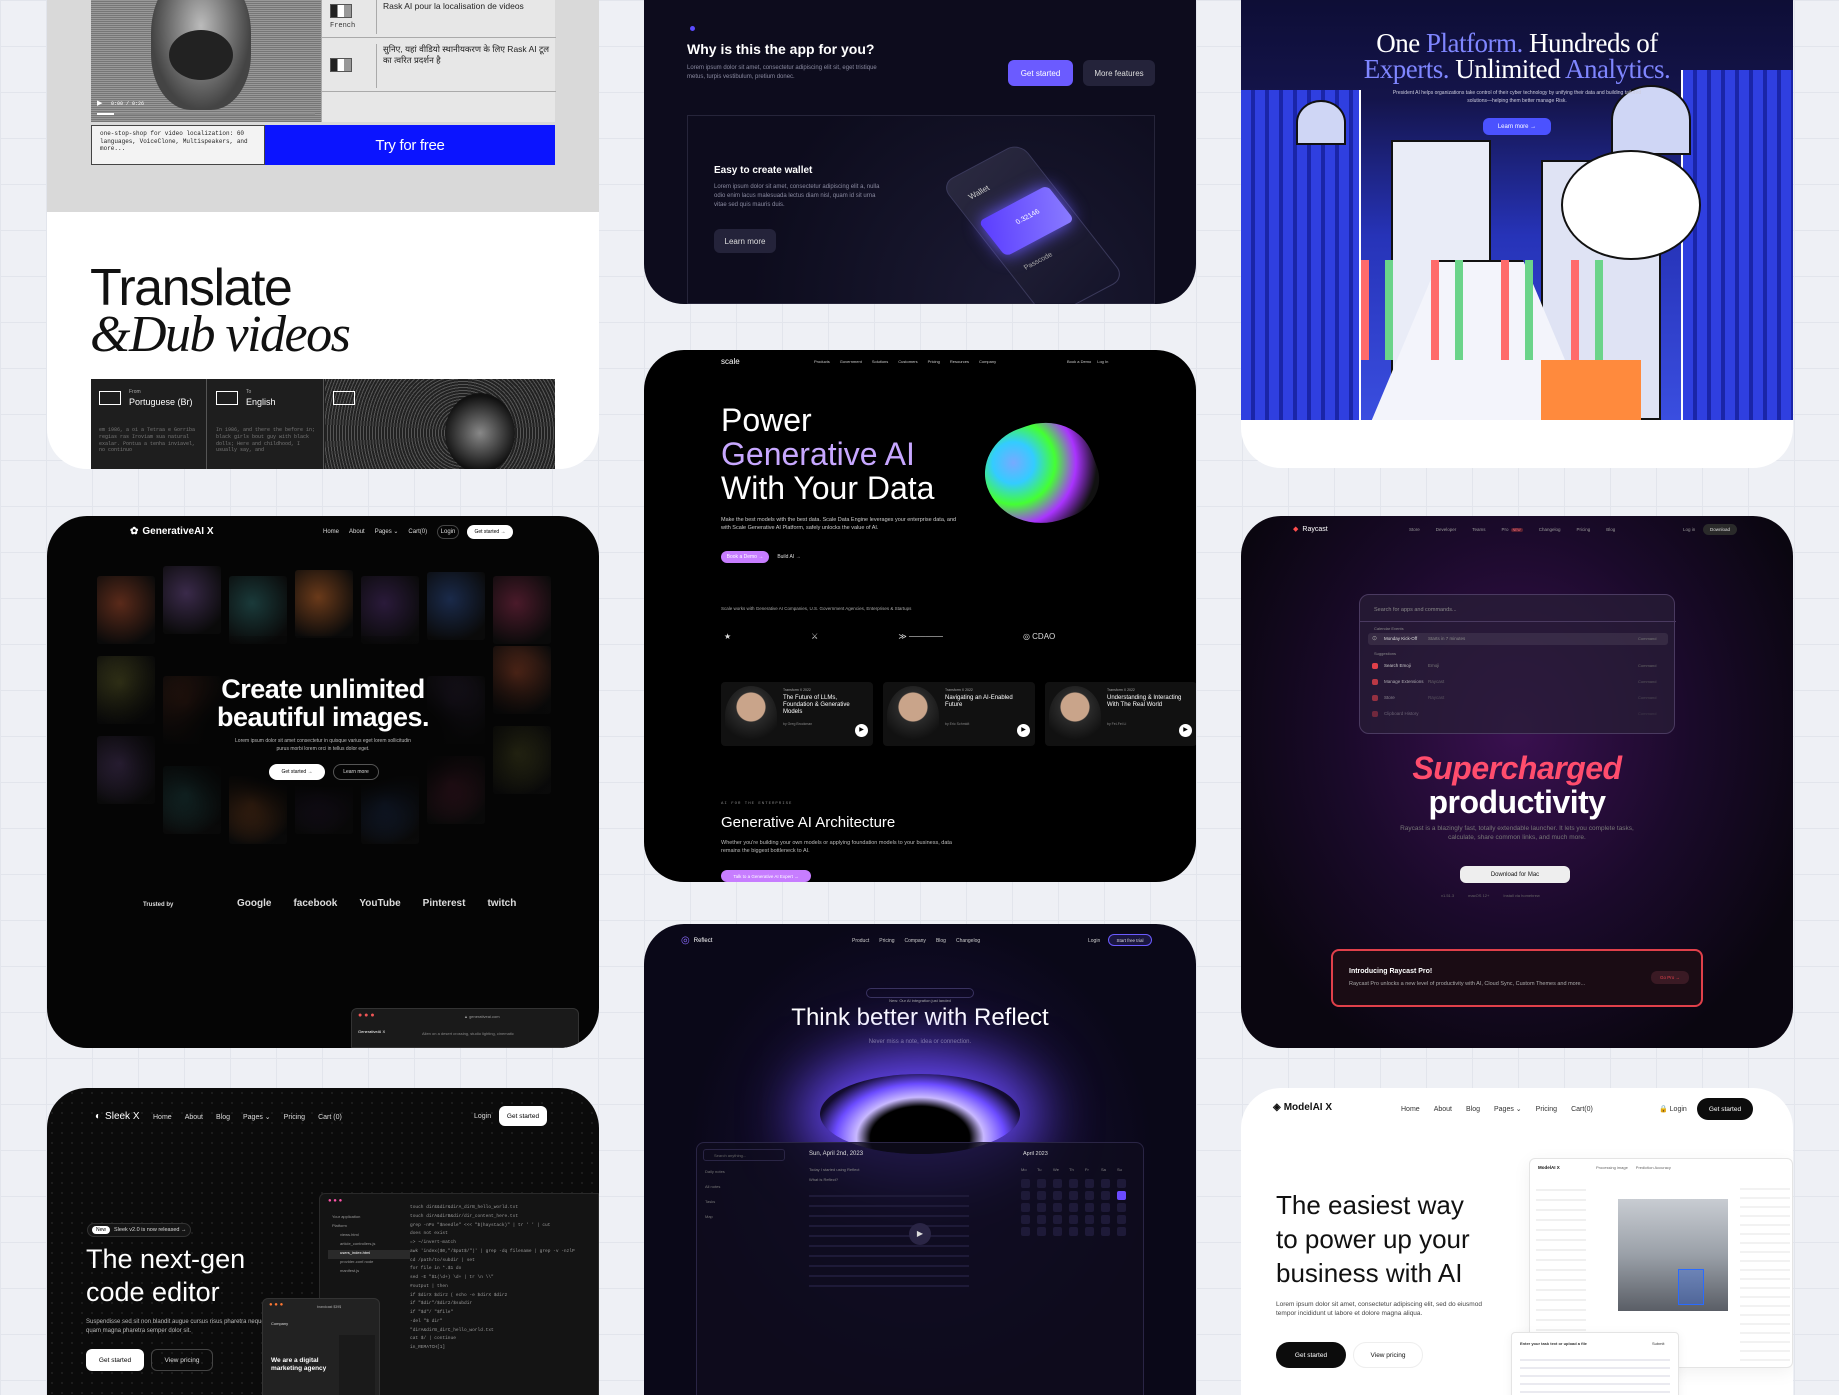 This screenshot has width=1839, height=1395. What do you see at coordinates (880, 361) in the screenshot?
I see `nav-item: Solutions` at bounding box center [880, 361].